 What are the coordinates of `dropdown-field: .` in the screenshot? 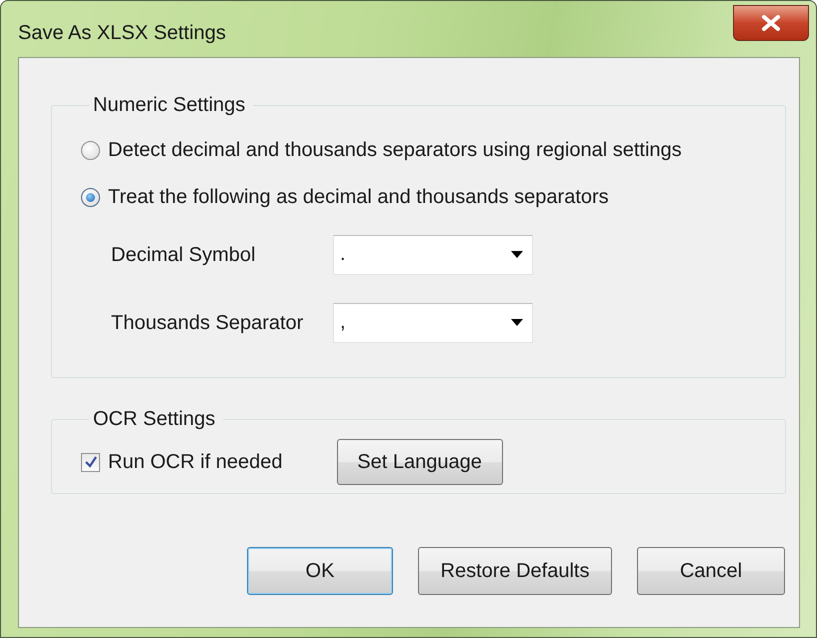 It's located at (433, 255).